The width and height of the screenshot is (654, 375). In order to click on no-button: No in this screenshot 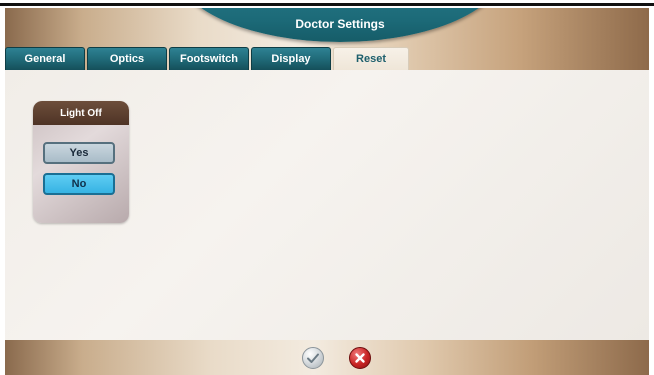, I will do `click(79, 184)`.